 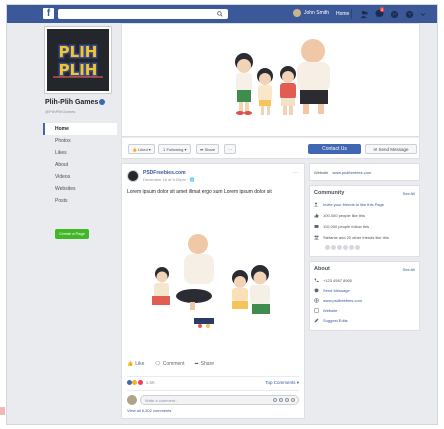 What do you see at coordinates (316, 280) in the screenshot?
I see `phone-icon` at bounding box center [316, 280].